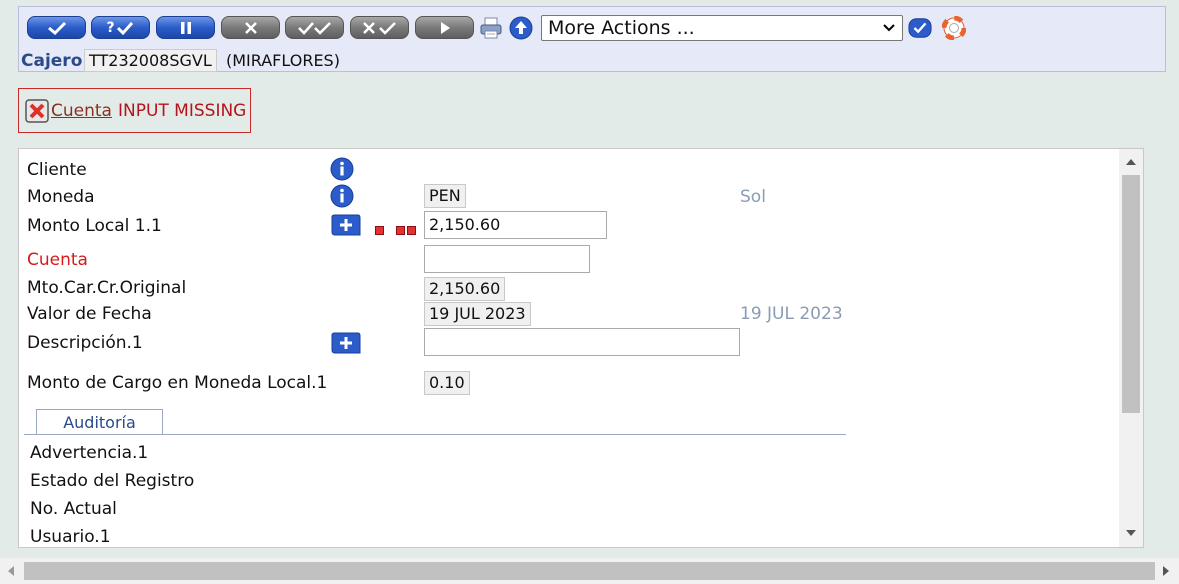 The width and height of the screenshot is (1179, 584). I want to click on descripcion-label: Descripción.1, so click(85, 343).